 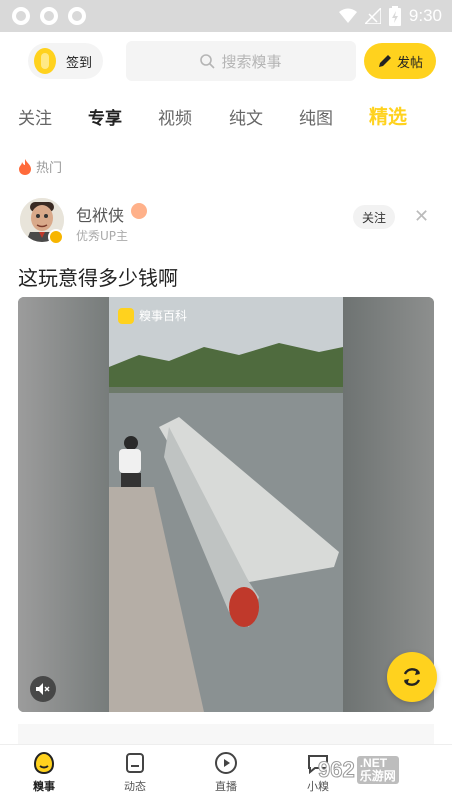 I want to click on hot-section-label: 热门, so click(x=40, y=166).